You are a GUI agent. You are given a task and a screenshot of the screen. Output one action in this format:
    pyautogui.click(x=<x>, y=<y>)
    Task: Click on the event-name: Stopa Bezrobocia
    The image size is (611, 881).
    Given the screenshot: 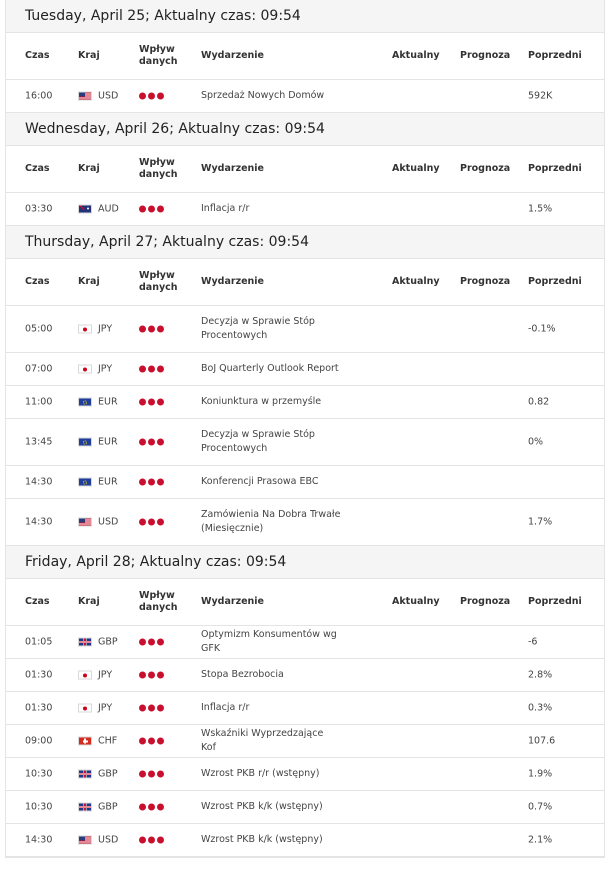 What is the action you would take?
    pyautogui.click(x=242, y=674)
    